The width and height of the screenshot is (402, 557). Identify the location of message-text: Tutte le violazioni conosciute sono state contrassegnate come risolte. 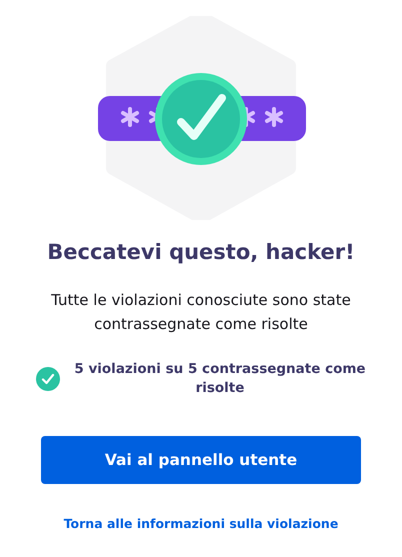
(201, 312).